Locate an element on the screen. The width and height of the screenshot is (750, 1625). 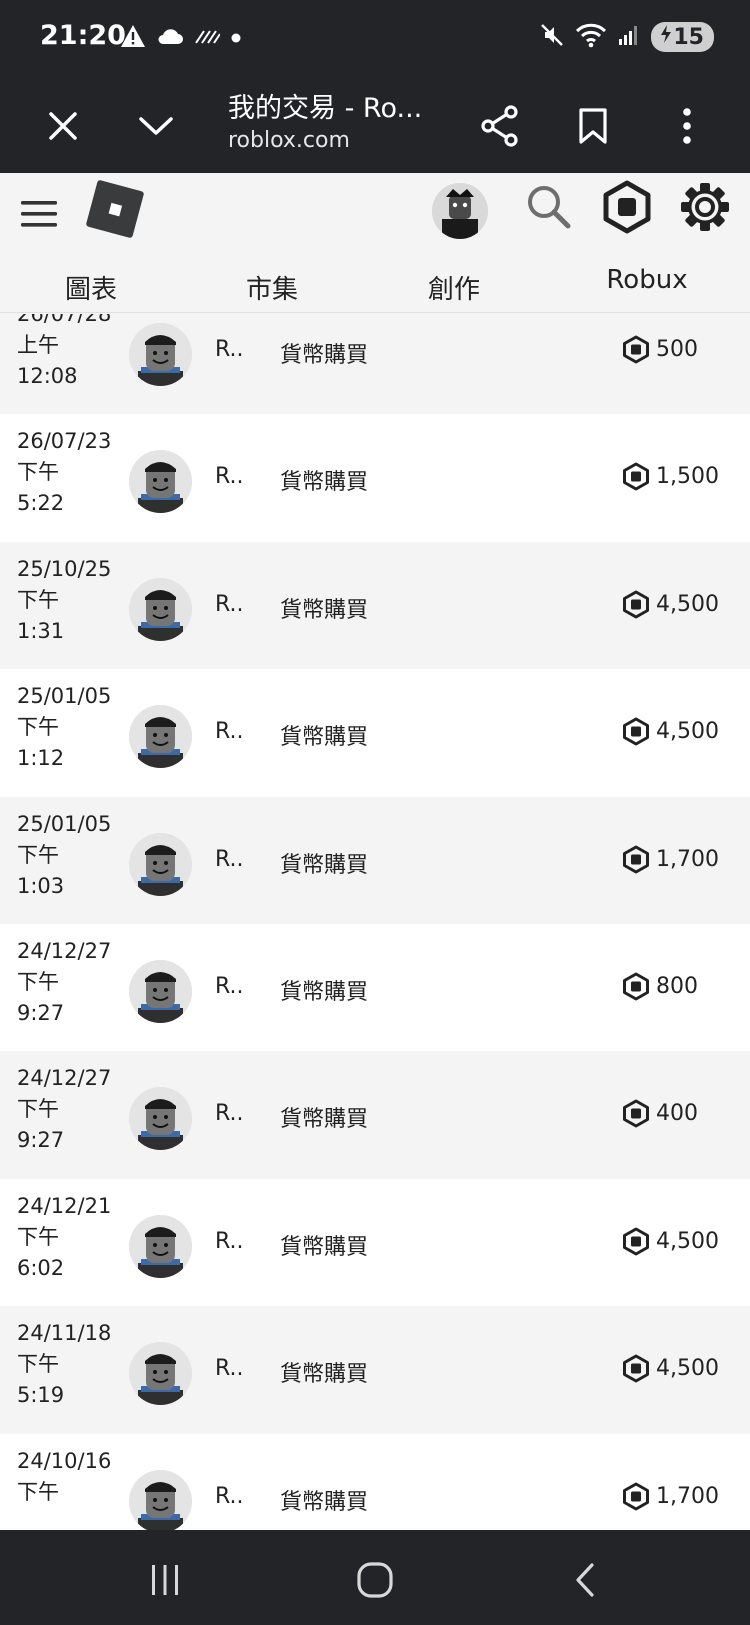
table-row: 25/01/05 下午 1:12 R.. 貨幣購買 4,500 is located at coordinates (375, 733).